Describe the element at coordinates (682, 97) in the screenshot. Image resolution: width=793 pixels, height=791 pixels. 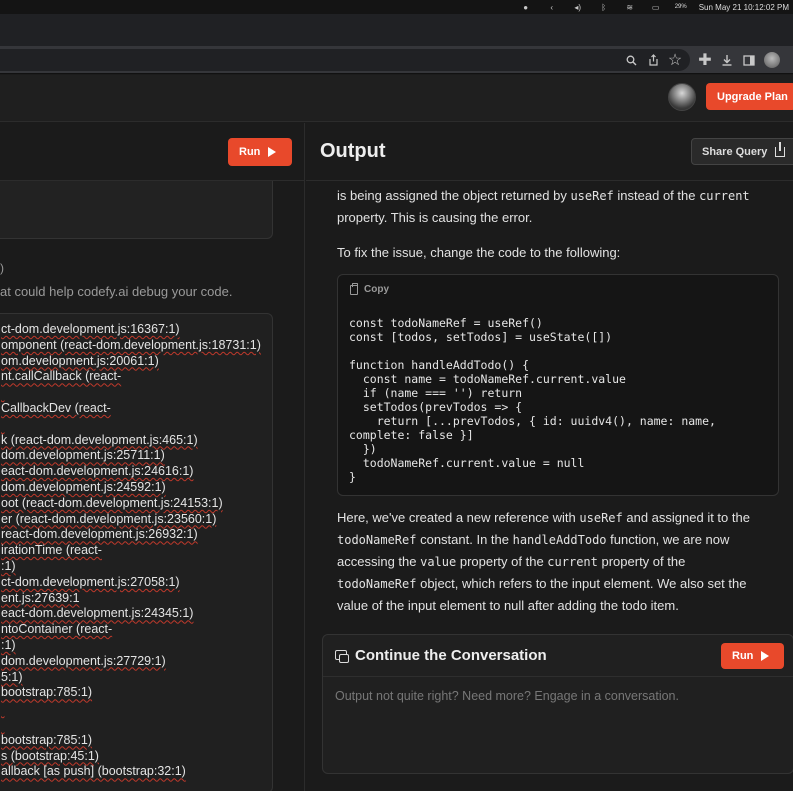
I see `user-avatar` at that location.